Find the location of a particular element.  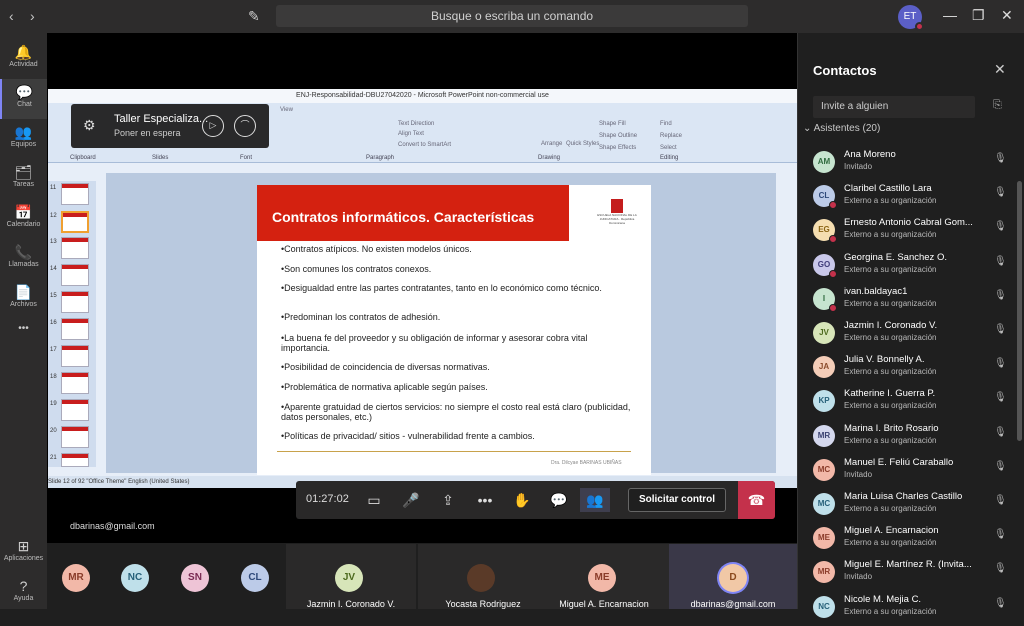

rail-calls: 📞 Llamadas is located at coordinates (23, 259).